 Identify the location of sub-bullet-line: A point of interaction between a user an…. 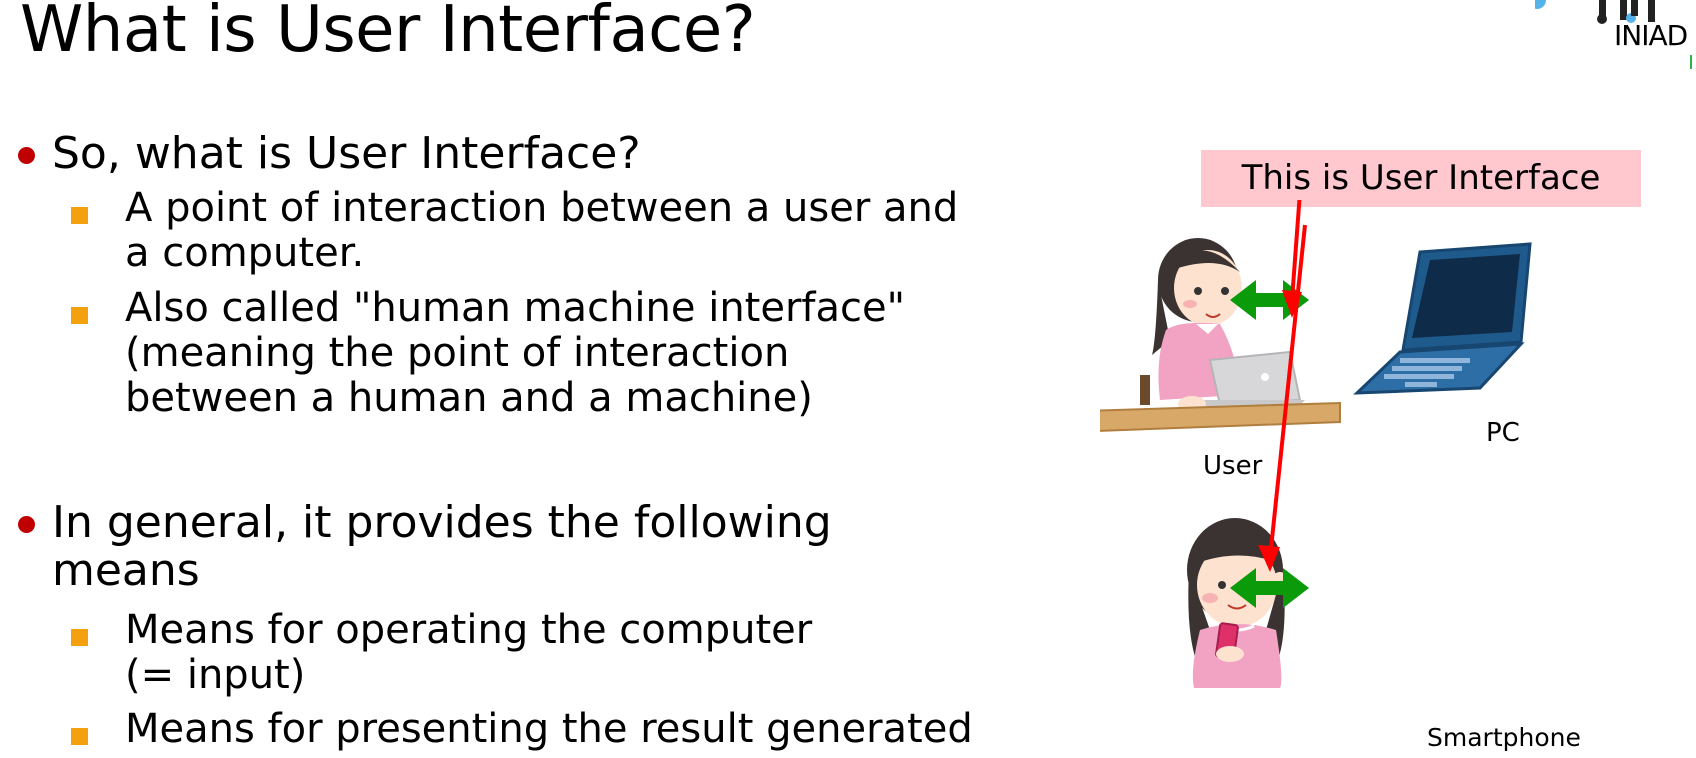
(542, 208).